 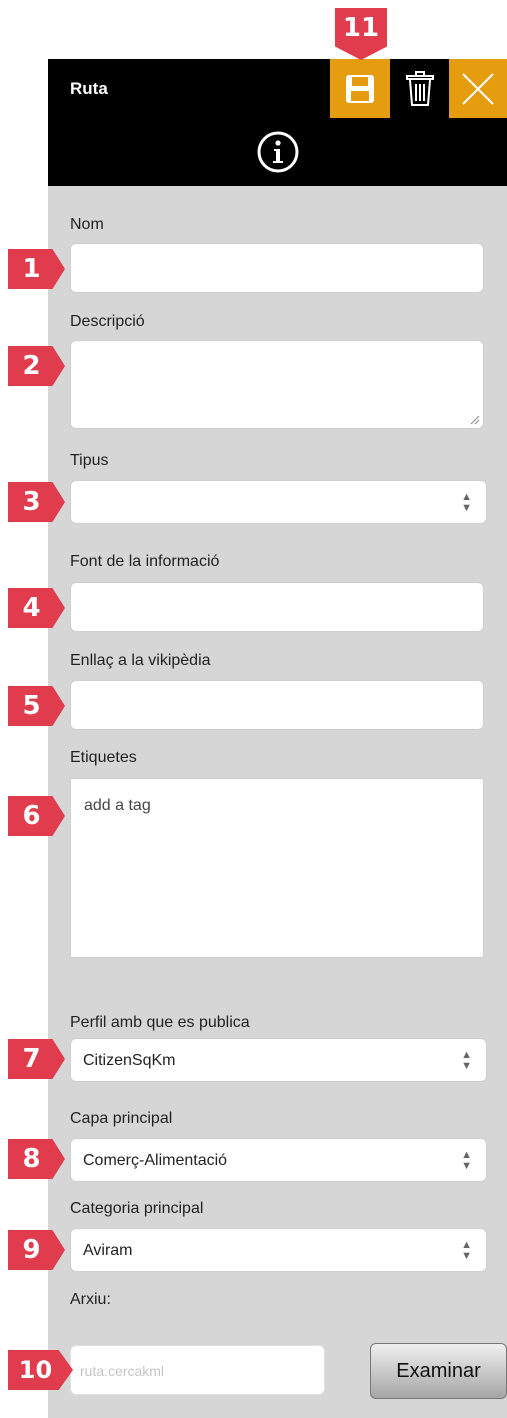 What do you see at coordinates (278, 1160) in the screenshot?
I see `capa-select: Comerç-Alimentació ▲ ▼` at bounding box center [278, 1160].